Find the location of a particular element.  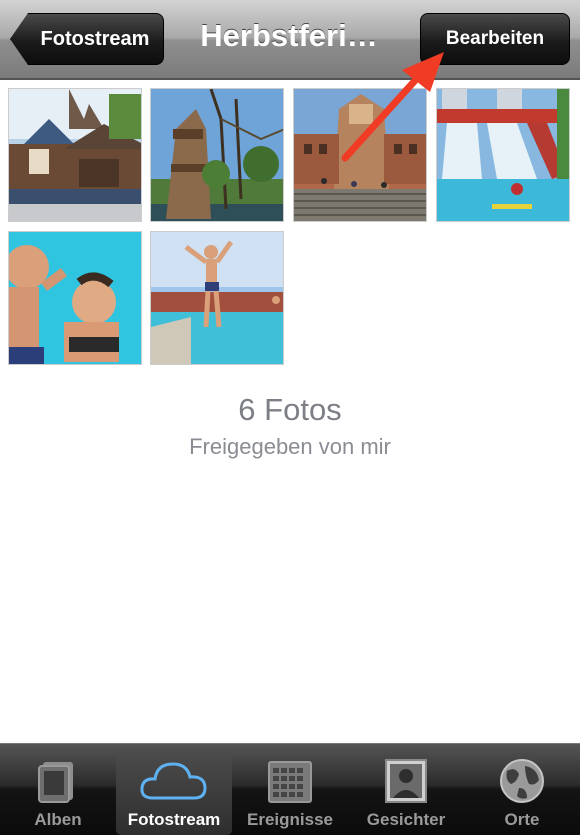

tab-label: Orte is located at coordinates (522, 819).